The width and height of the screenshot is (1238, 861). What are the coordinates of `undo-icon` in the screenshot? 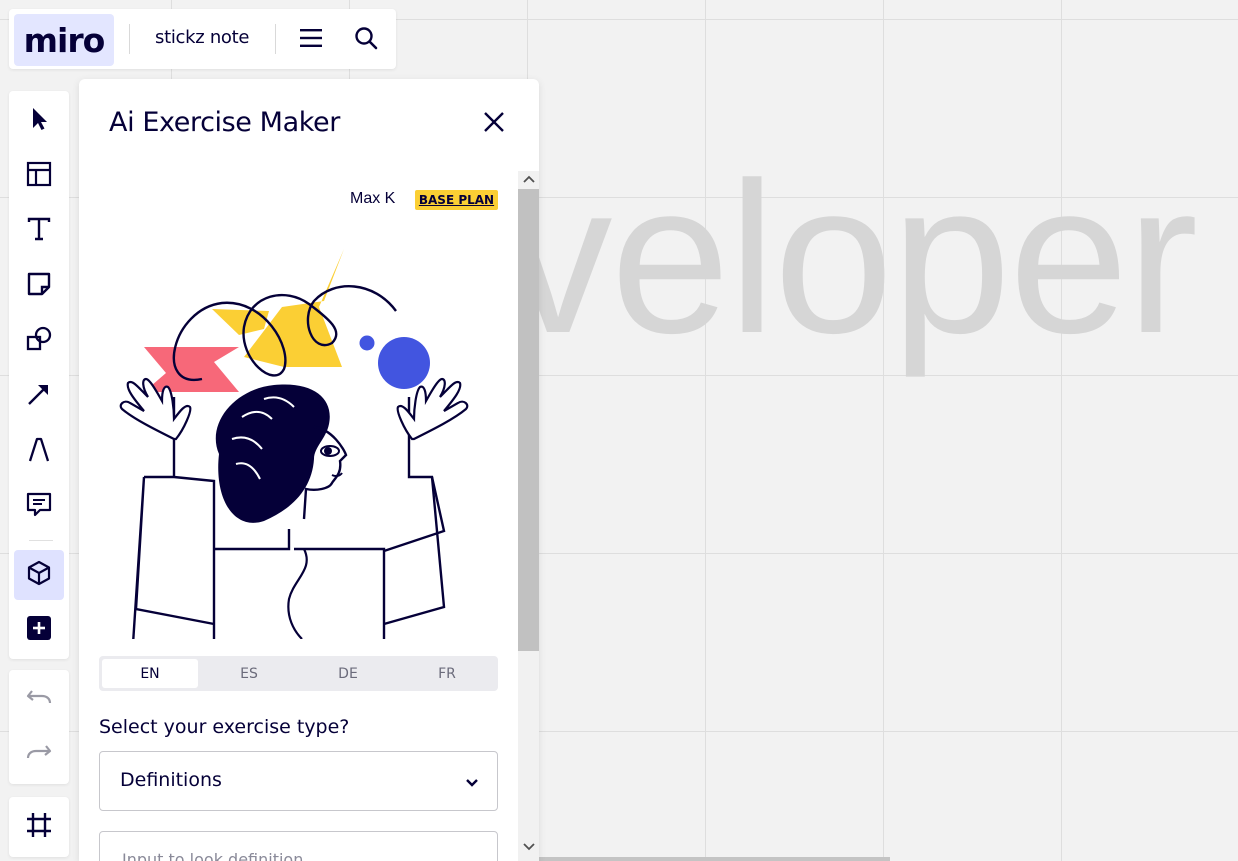 It's located at (39, 700).